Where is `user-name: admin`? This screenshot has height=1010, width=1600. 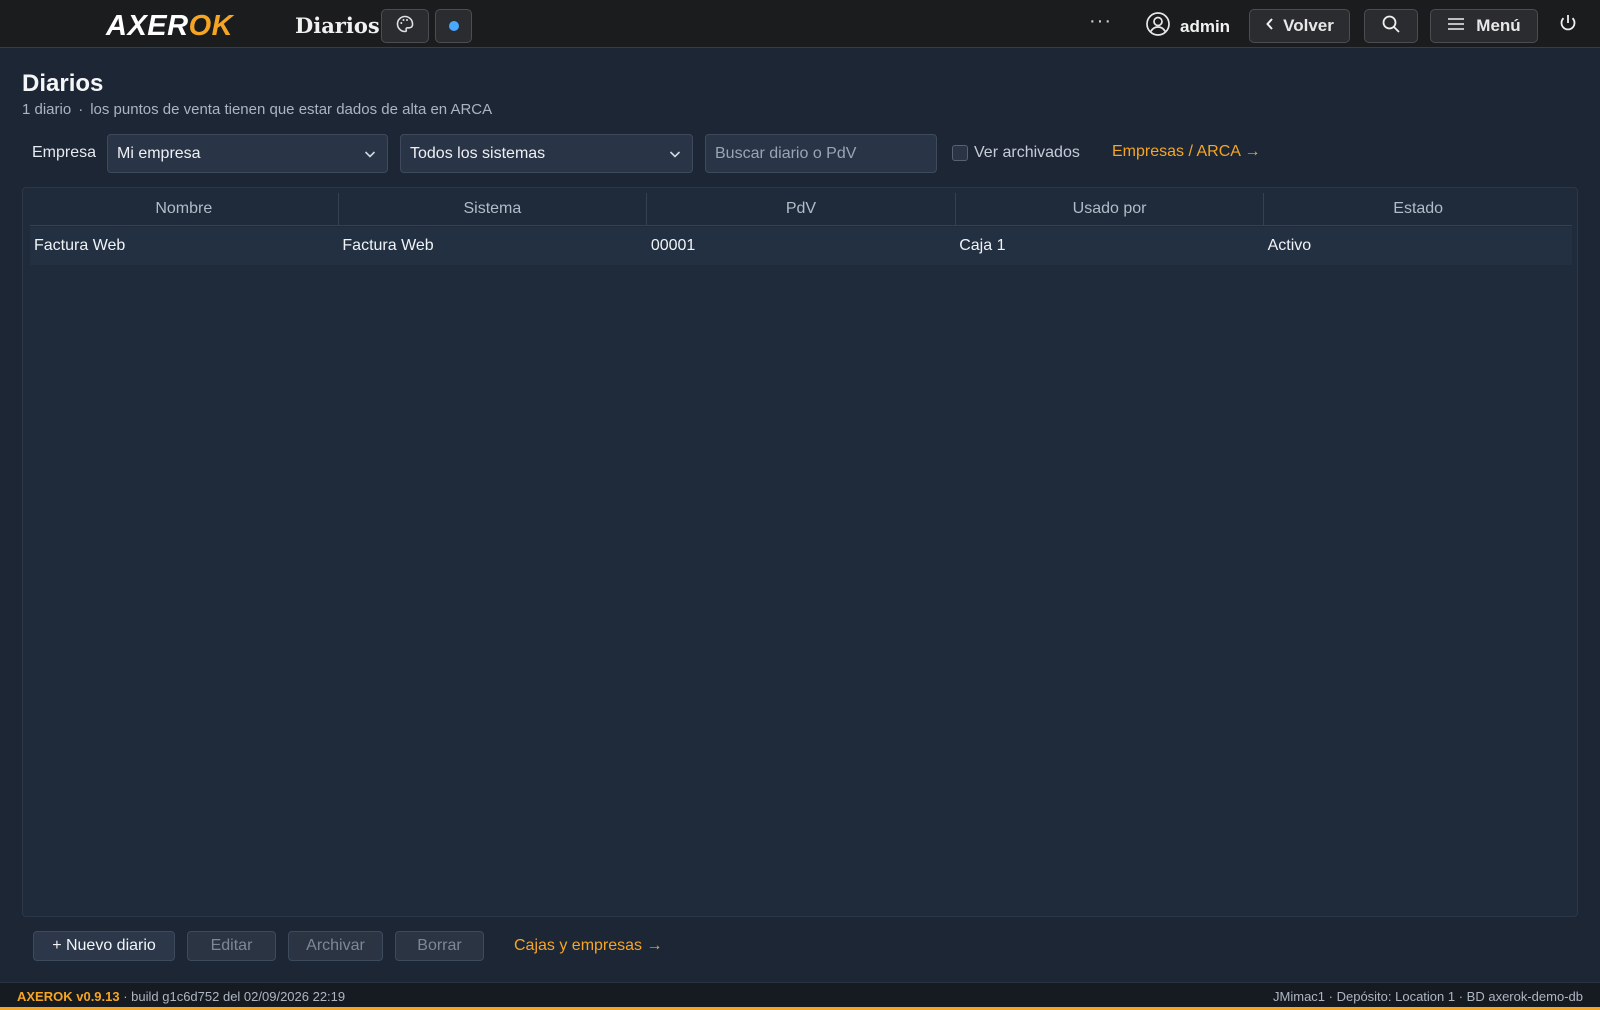 user-name: admin is located at coordinates (1205, 26).